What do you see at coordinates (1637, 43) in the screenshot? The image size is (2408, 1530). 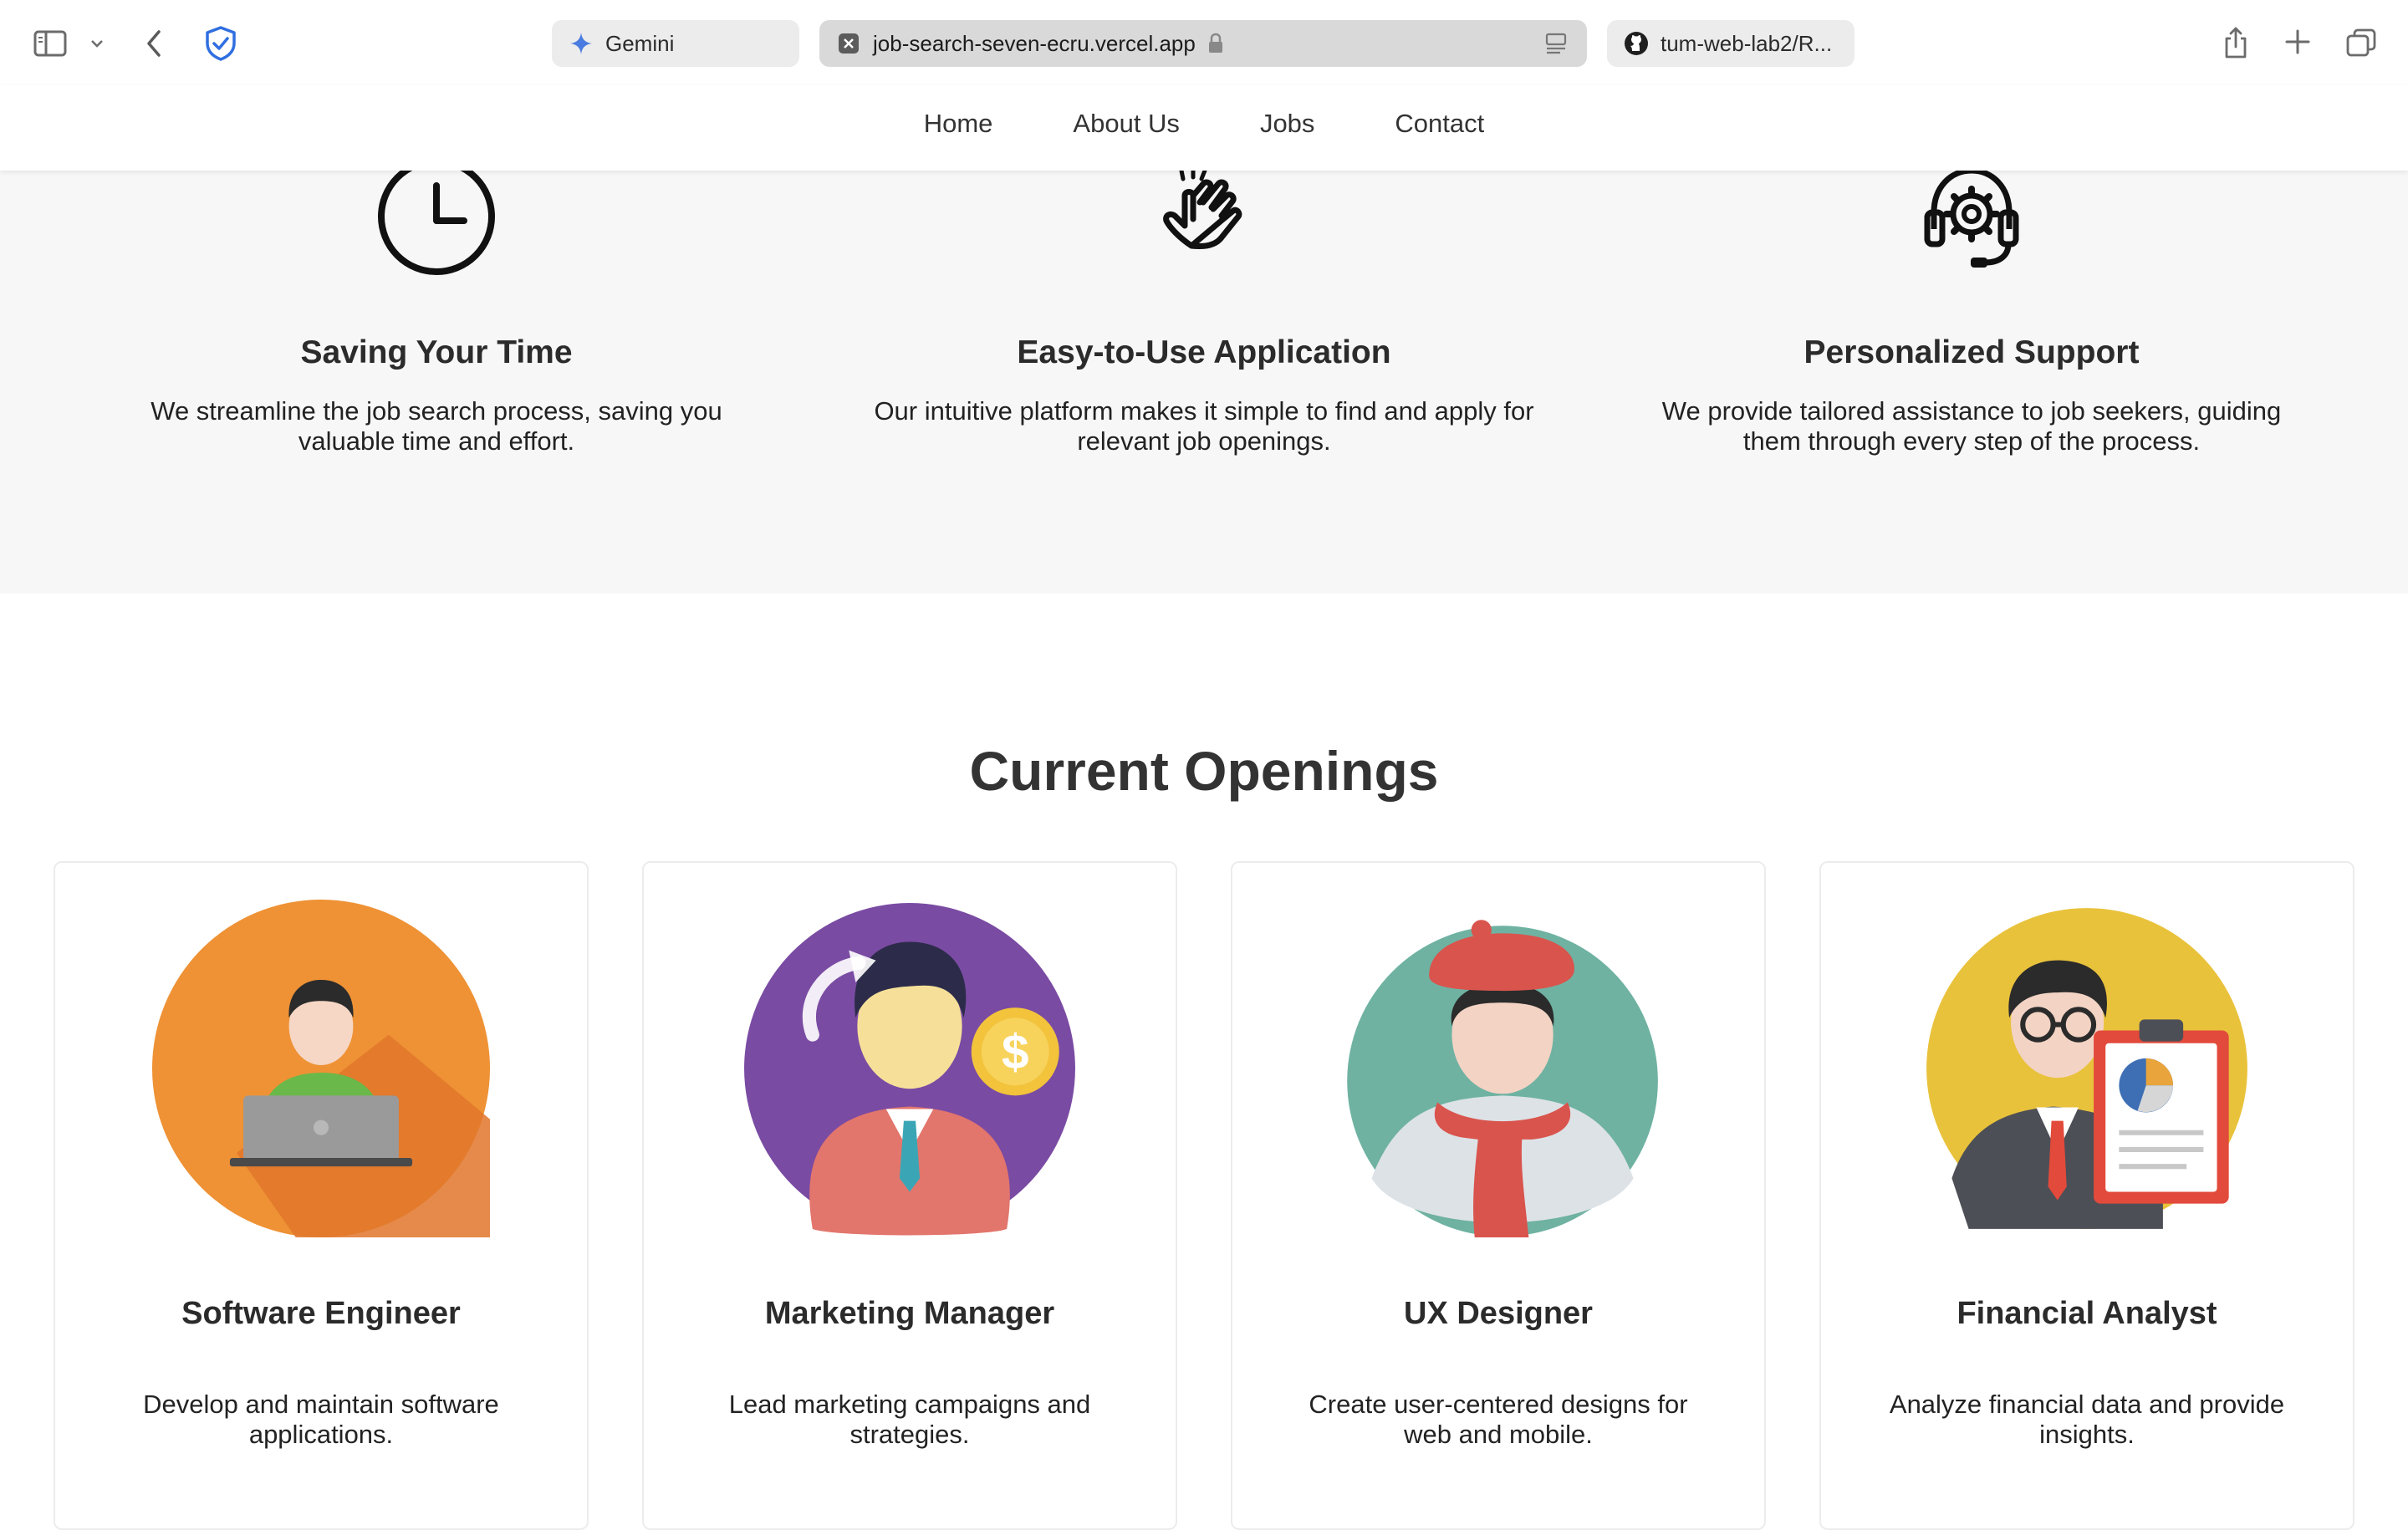 I see `github-icon` at bounding box center [1637, 43].